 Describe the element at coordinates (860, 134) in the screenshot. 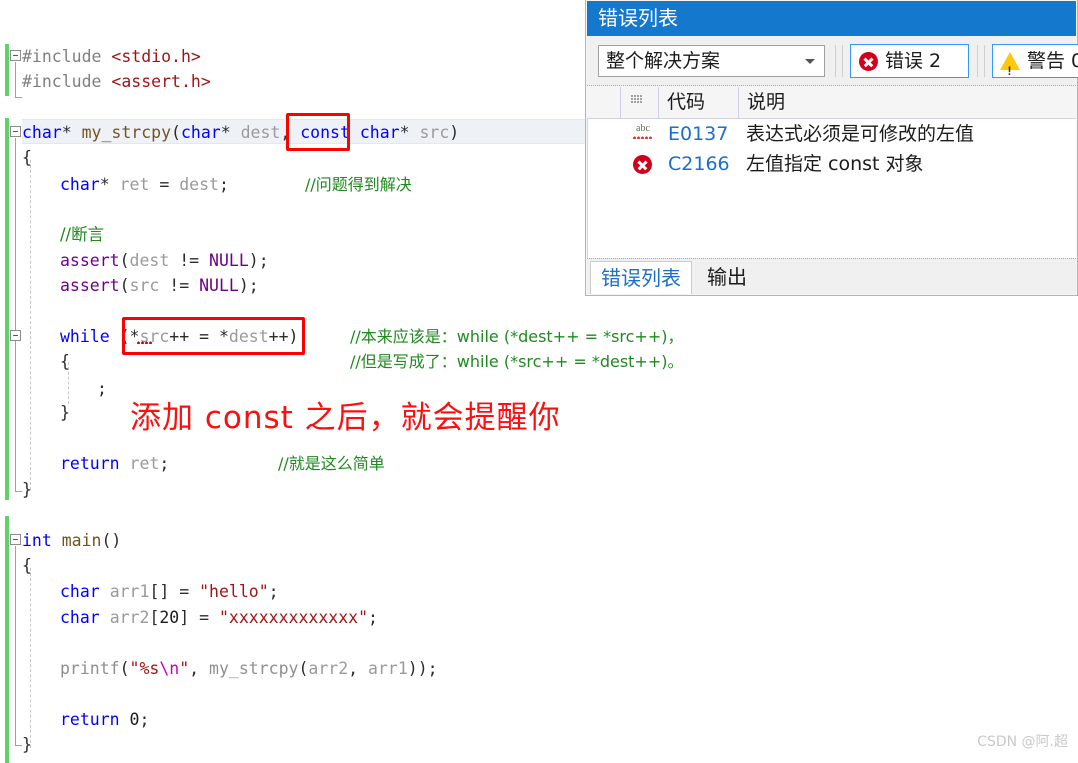

I see `error-description: 表达式必须是可修改的左值` at that location.